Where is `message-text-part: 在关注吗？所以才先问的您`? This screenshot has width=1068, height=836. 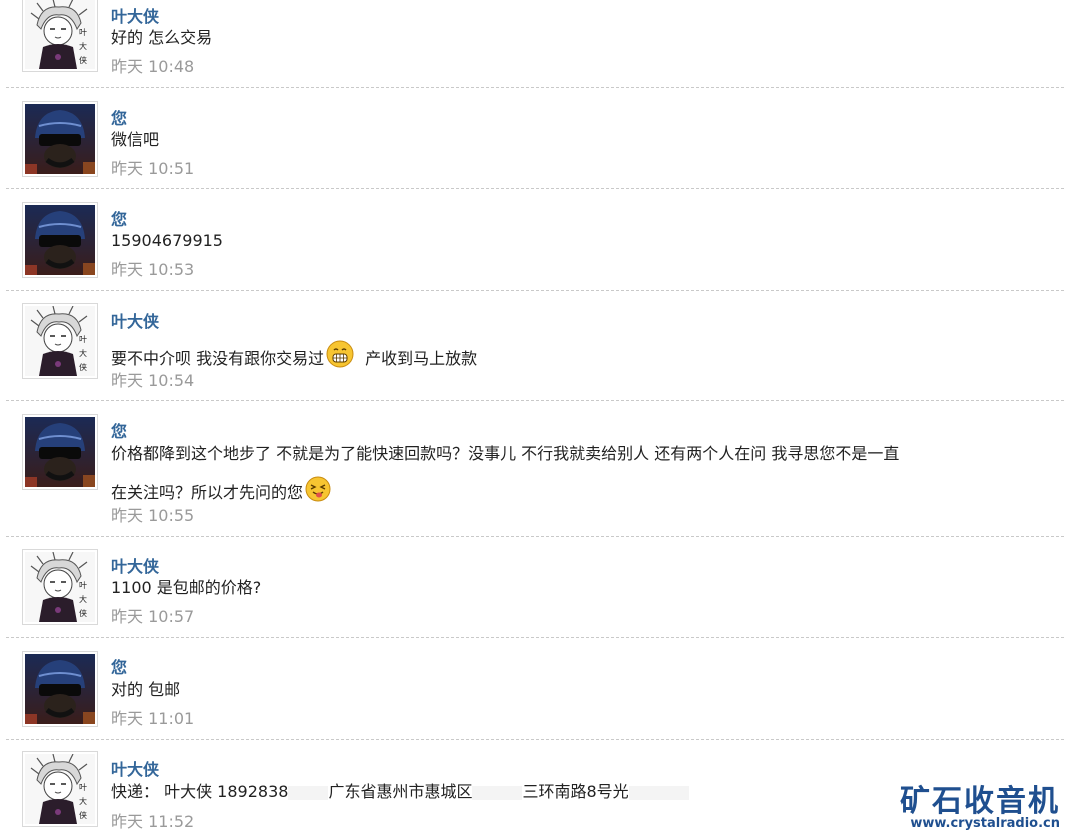
message-text-part: 在关注吗？所以才先问的您 is located at coordinates (207, 492).